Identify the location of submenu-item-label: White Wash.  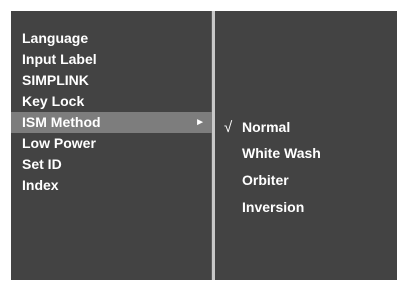
(281, 153).